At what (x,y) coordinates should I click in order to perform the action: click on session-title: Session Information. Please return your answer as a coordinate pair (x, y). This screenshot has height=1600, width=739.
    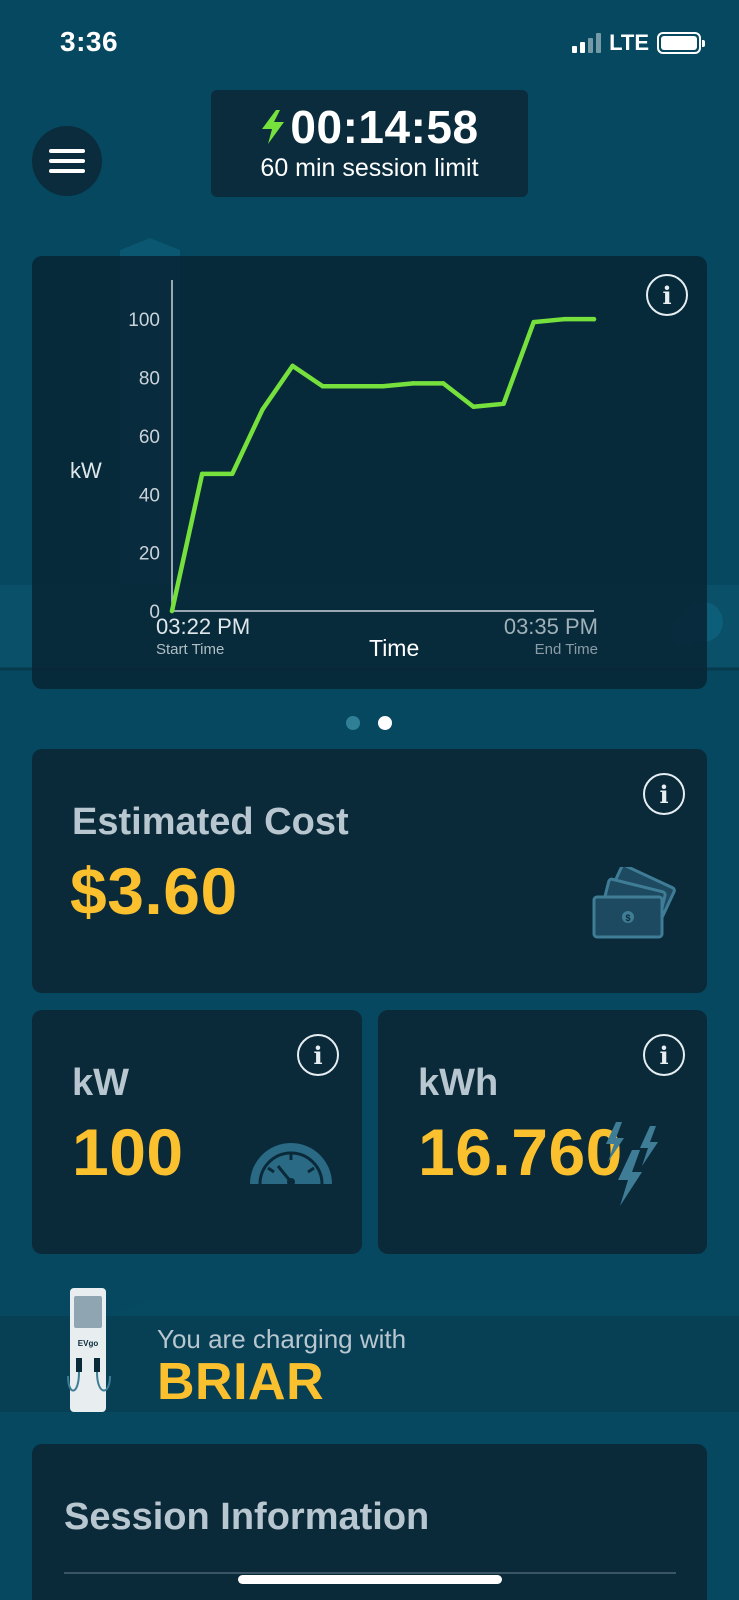
    Looking at the image, I should click on (247, 1517).